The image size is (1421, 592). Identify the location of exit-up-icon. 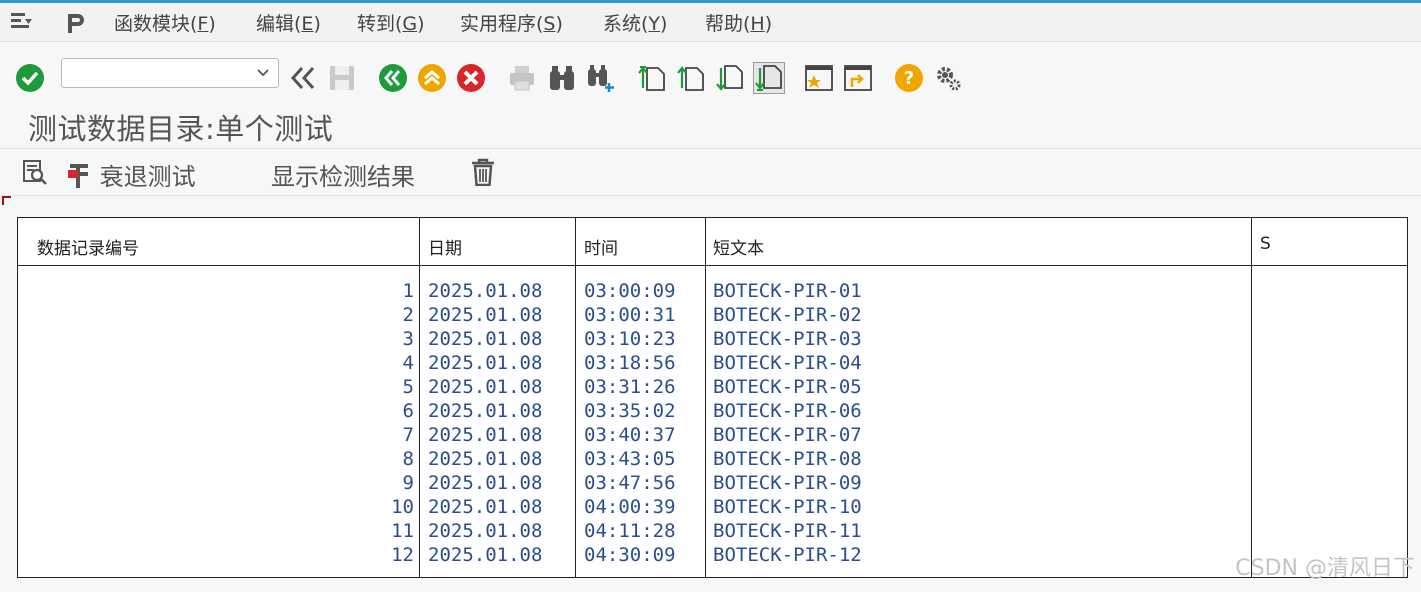
(432, 78).